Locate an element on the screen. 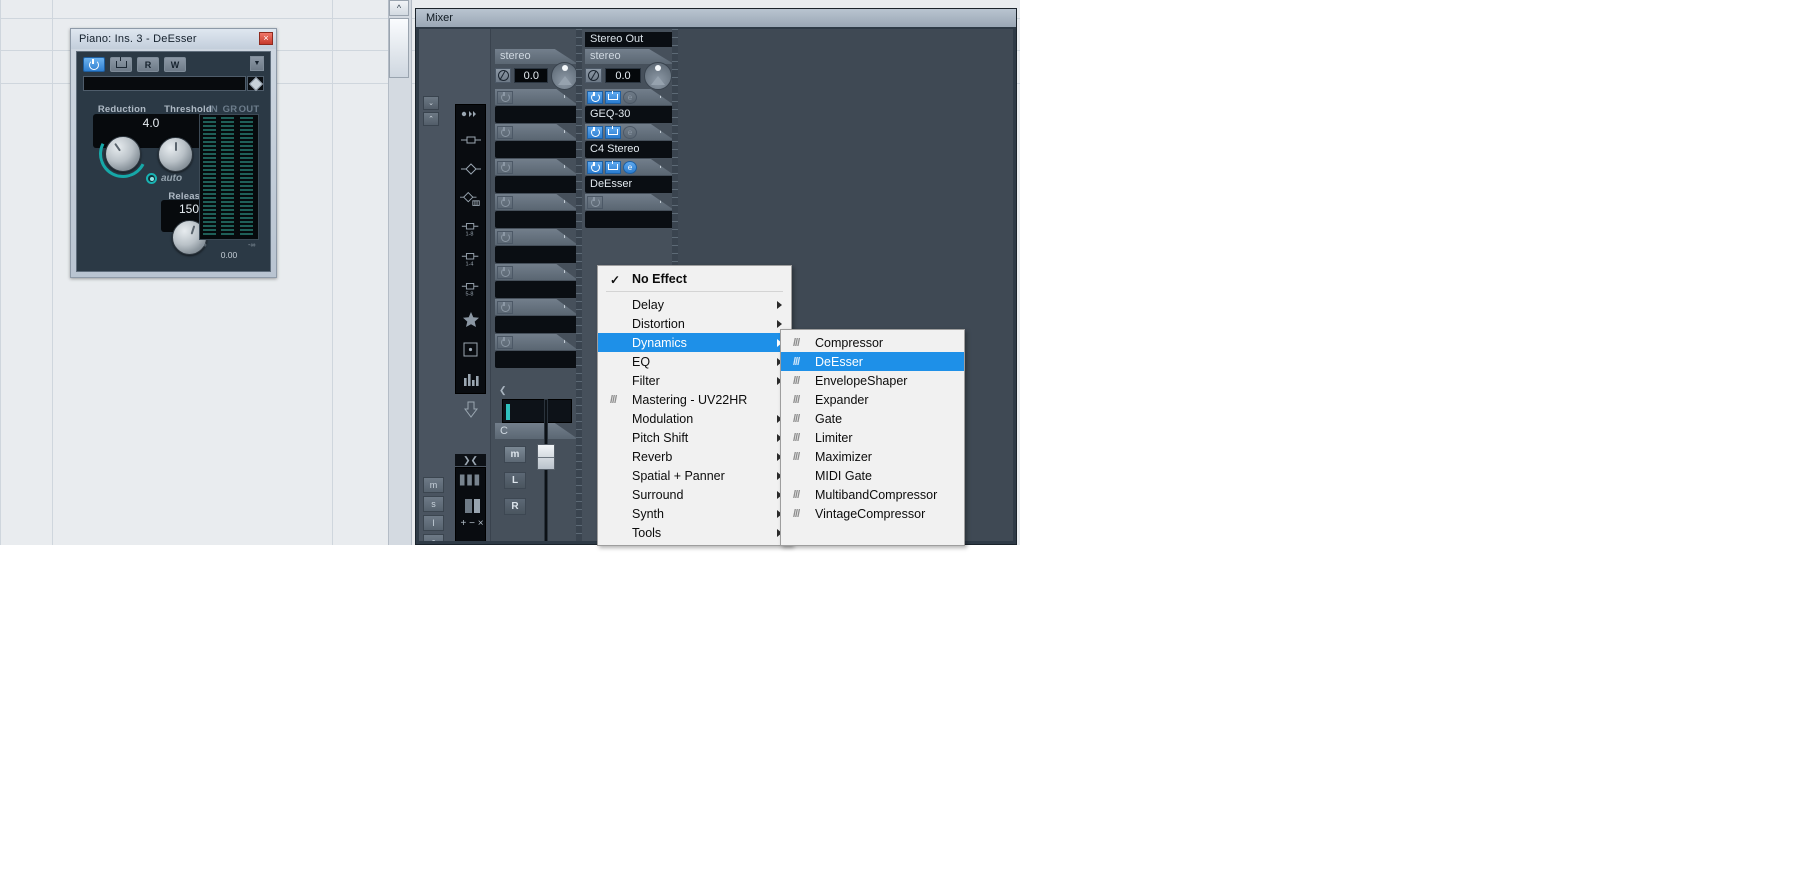 This screenshot has width=1807, height=880. star-icon is located at coordinates (471, 319).